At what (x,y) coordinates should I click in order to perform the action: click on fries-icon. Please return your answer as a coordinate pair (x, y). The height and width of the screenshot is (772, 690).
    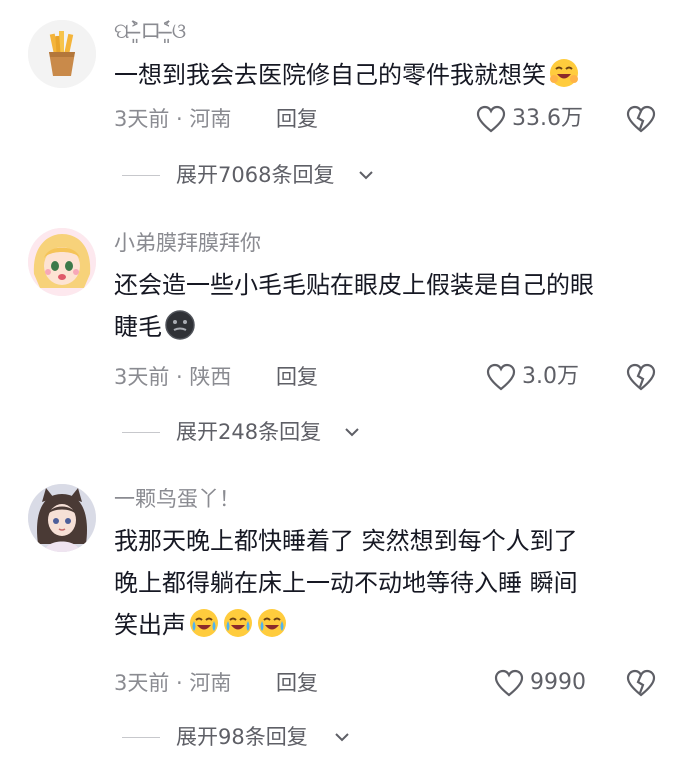
    Looking at the image, I should click on (62, 54).